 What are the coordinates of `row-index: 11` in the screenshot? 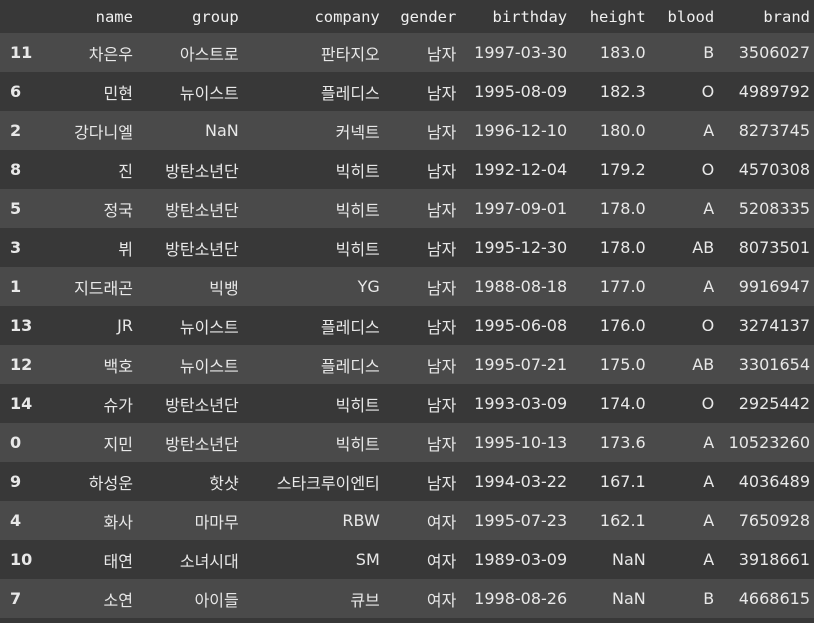 It's located at (21, 52).